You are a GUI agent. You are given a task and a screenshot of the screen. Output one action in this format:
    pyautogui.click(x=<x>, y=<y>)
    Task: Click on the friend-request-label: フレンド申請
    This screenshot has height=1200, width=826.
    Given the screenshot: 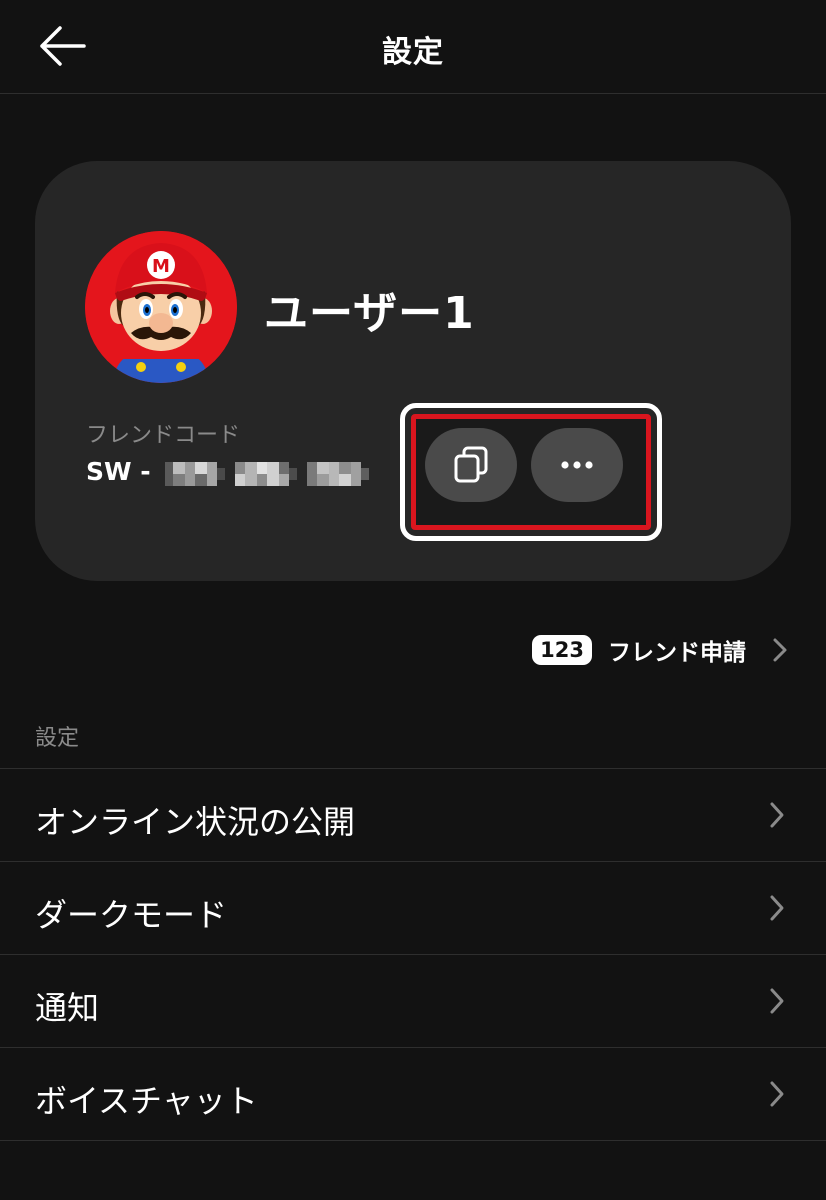 What is the action you would take?
    pyautogui.click(x=677, y=653)
    